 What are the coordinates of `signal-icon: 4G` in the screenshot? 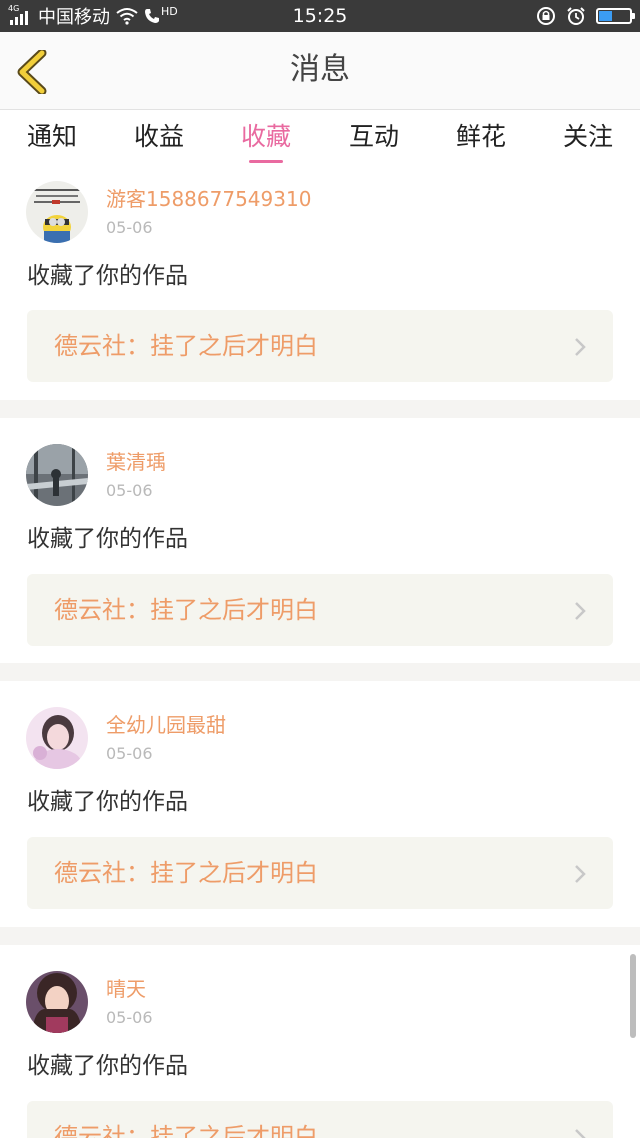 It's located at (20, 16).